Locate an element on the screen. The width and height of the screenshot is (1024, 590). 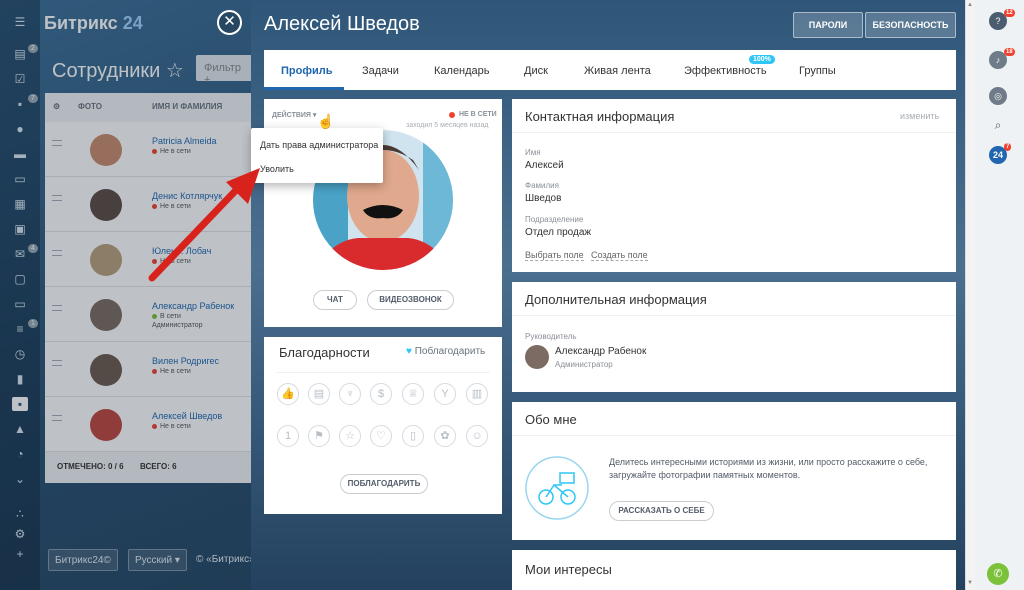
contact-title: Контактная информация is located at coordinates (600, 116).